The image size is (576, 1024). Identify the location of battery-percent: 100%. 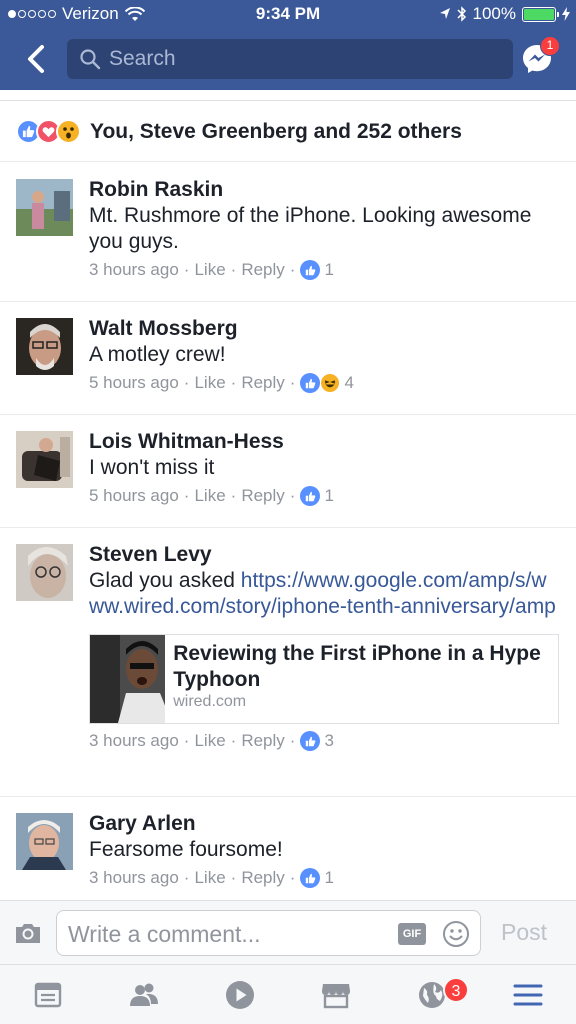
(494, 13).